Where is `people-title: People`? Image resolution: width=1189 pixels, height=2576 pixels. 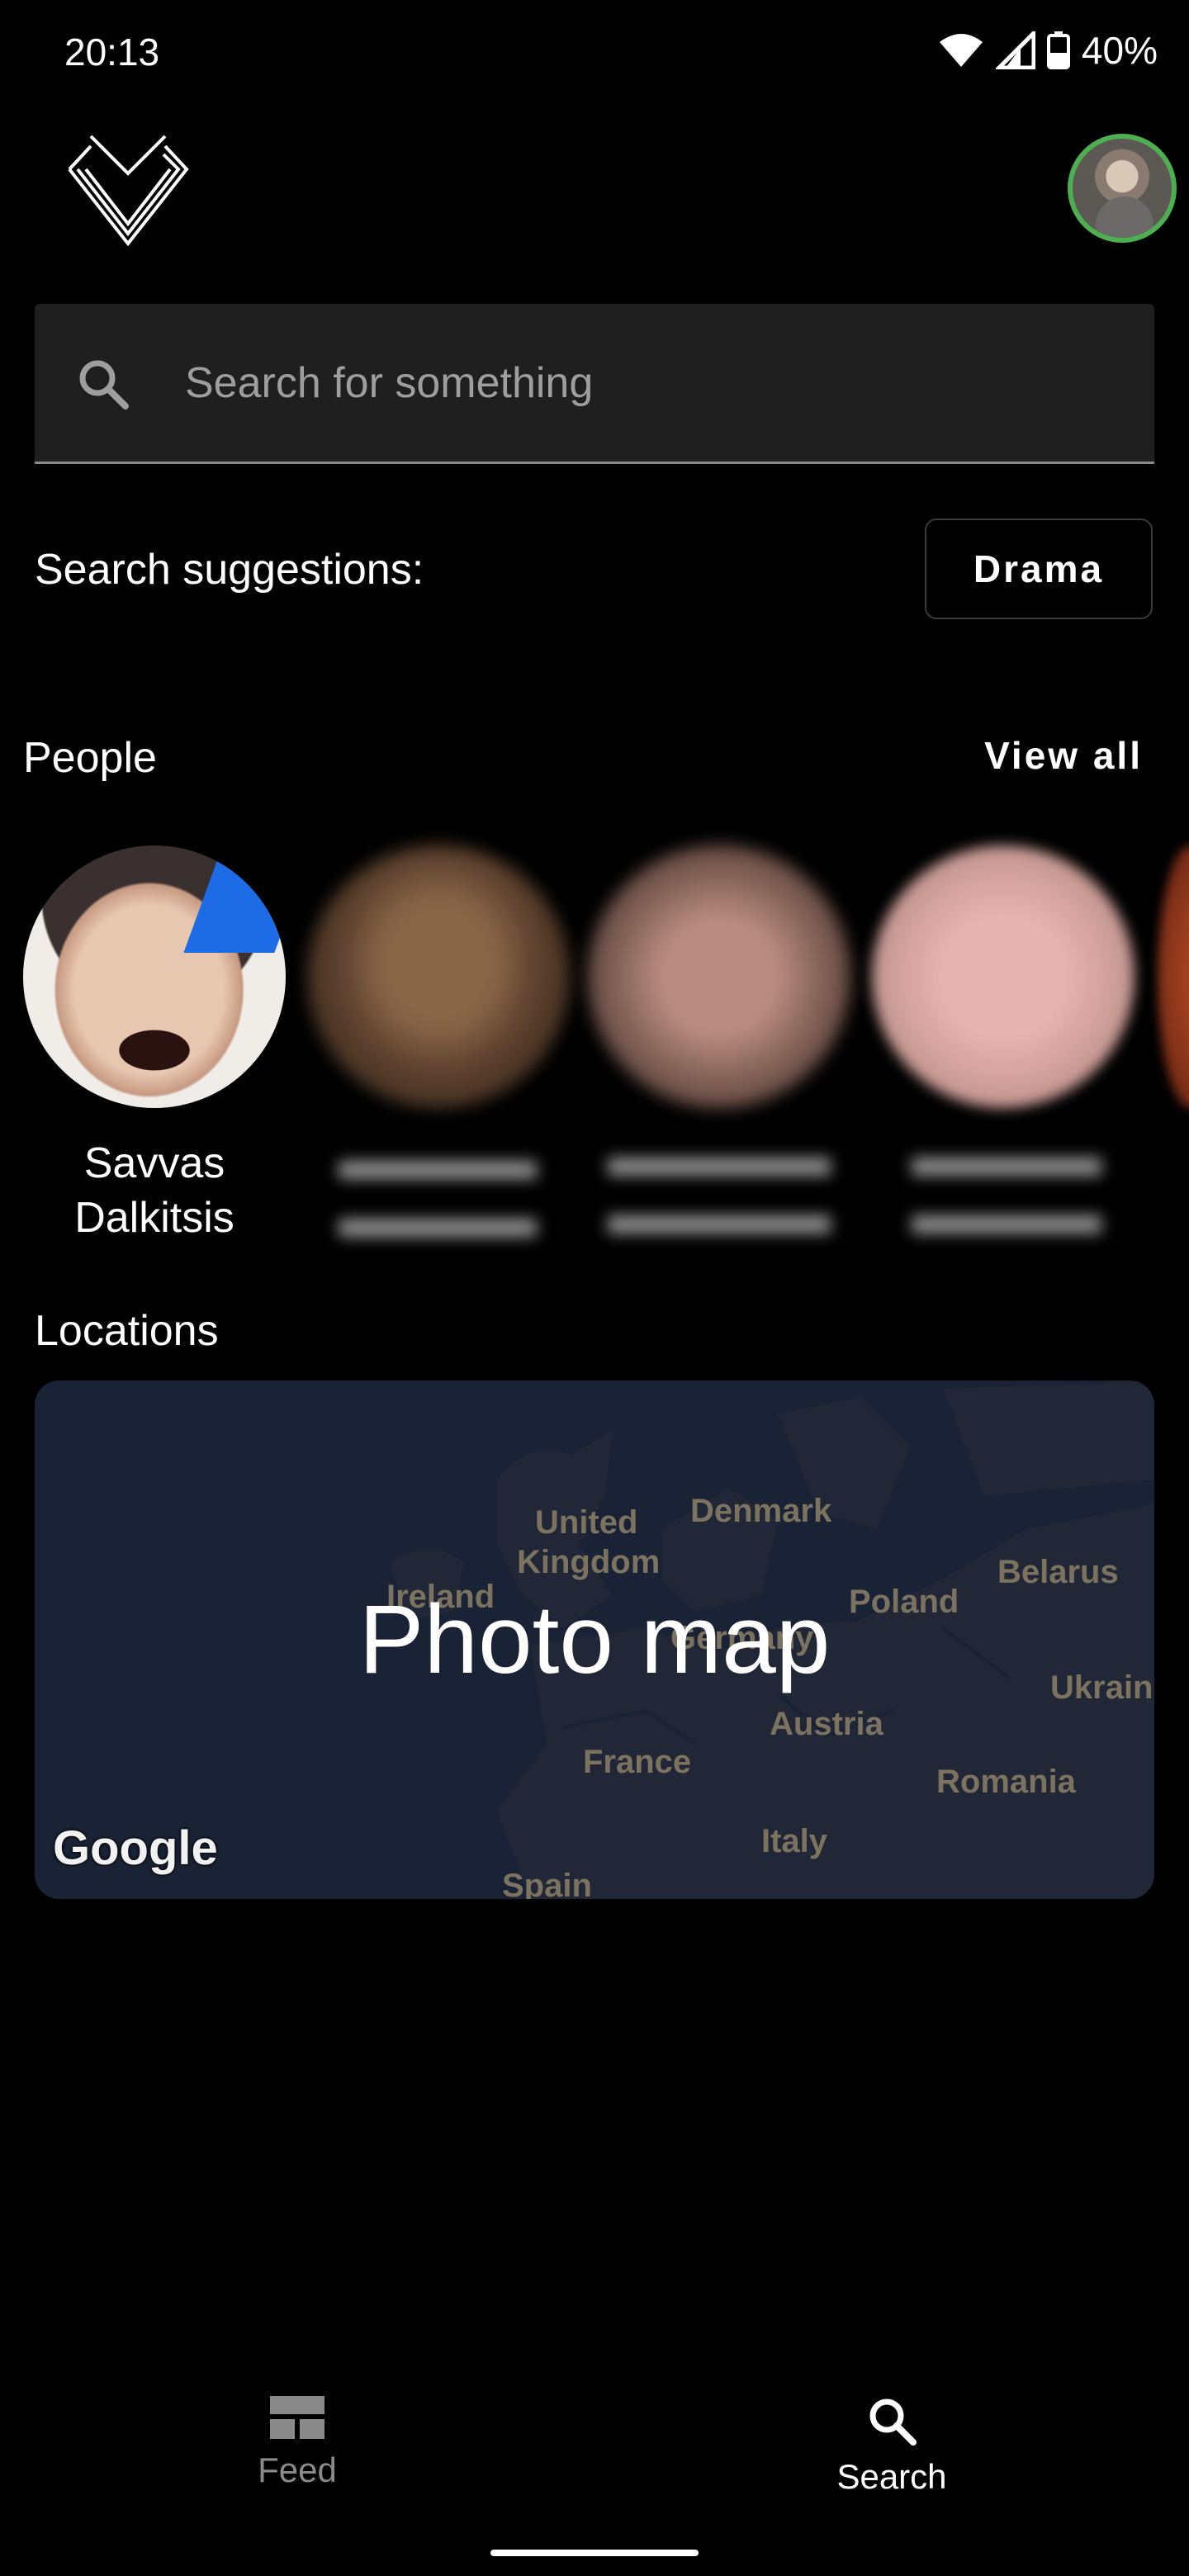
people-title: People is located at coordinates (90, 758).